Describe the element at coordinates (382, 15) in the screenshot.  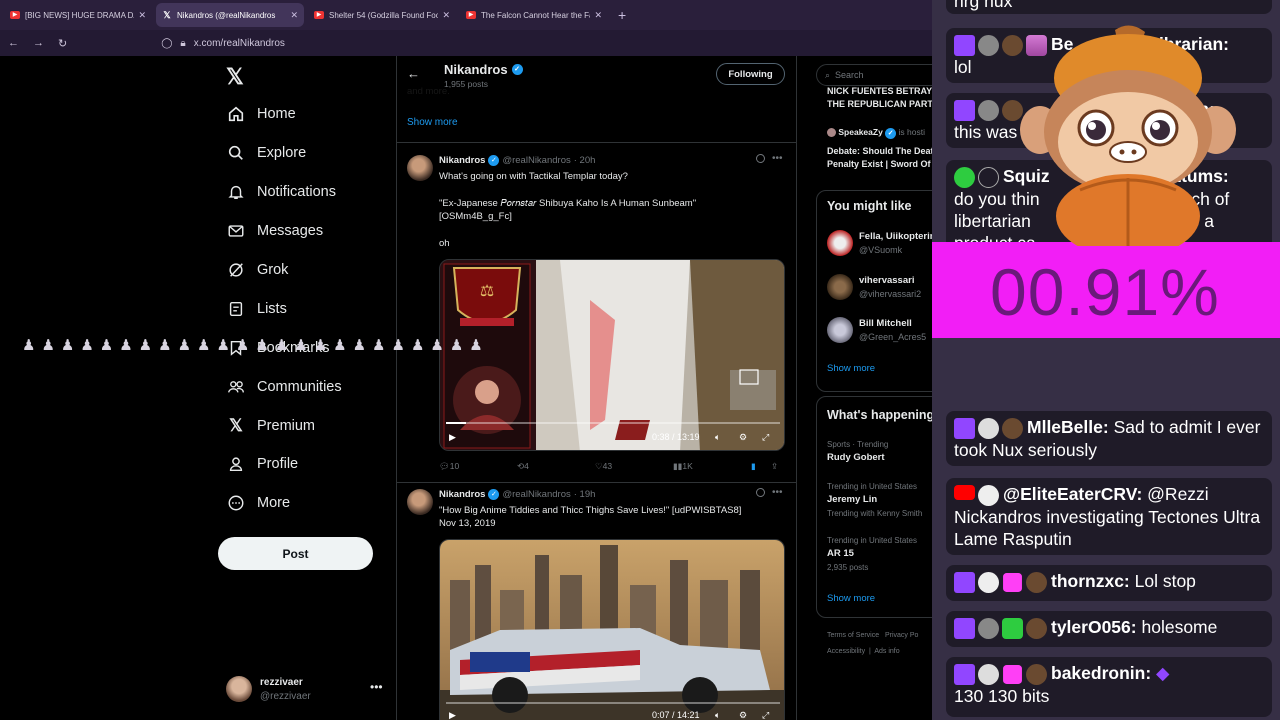
I see `browser-tab: ▶ Shelter 54 (Godzilla Found Foot ✕` at that location.